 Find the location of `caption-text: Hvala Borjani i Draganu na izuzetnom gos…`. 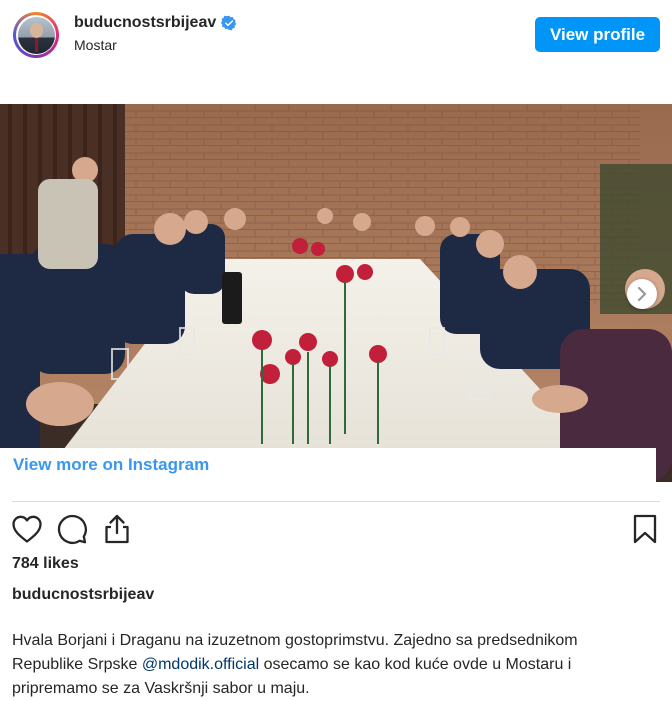

caption-text: Hvala Borjani i Draganu na izuzetnom gos… is located at coordinates (337, 665).